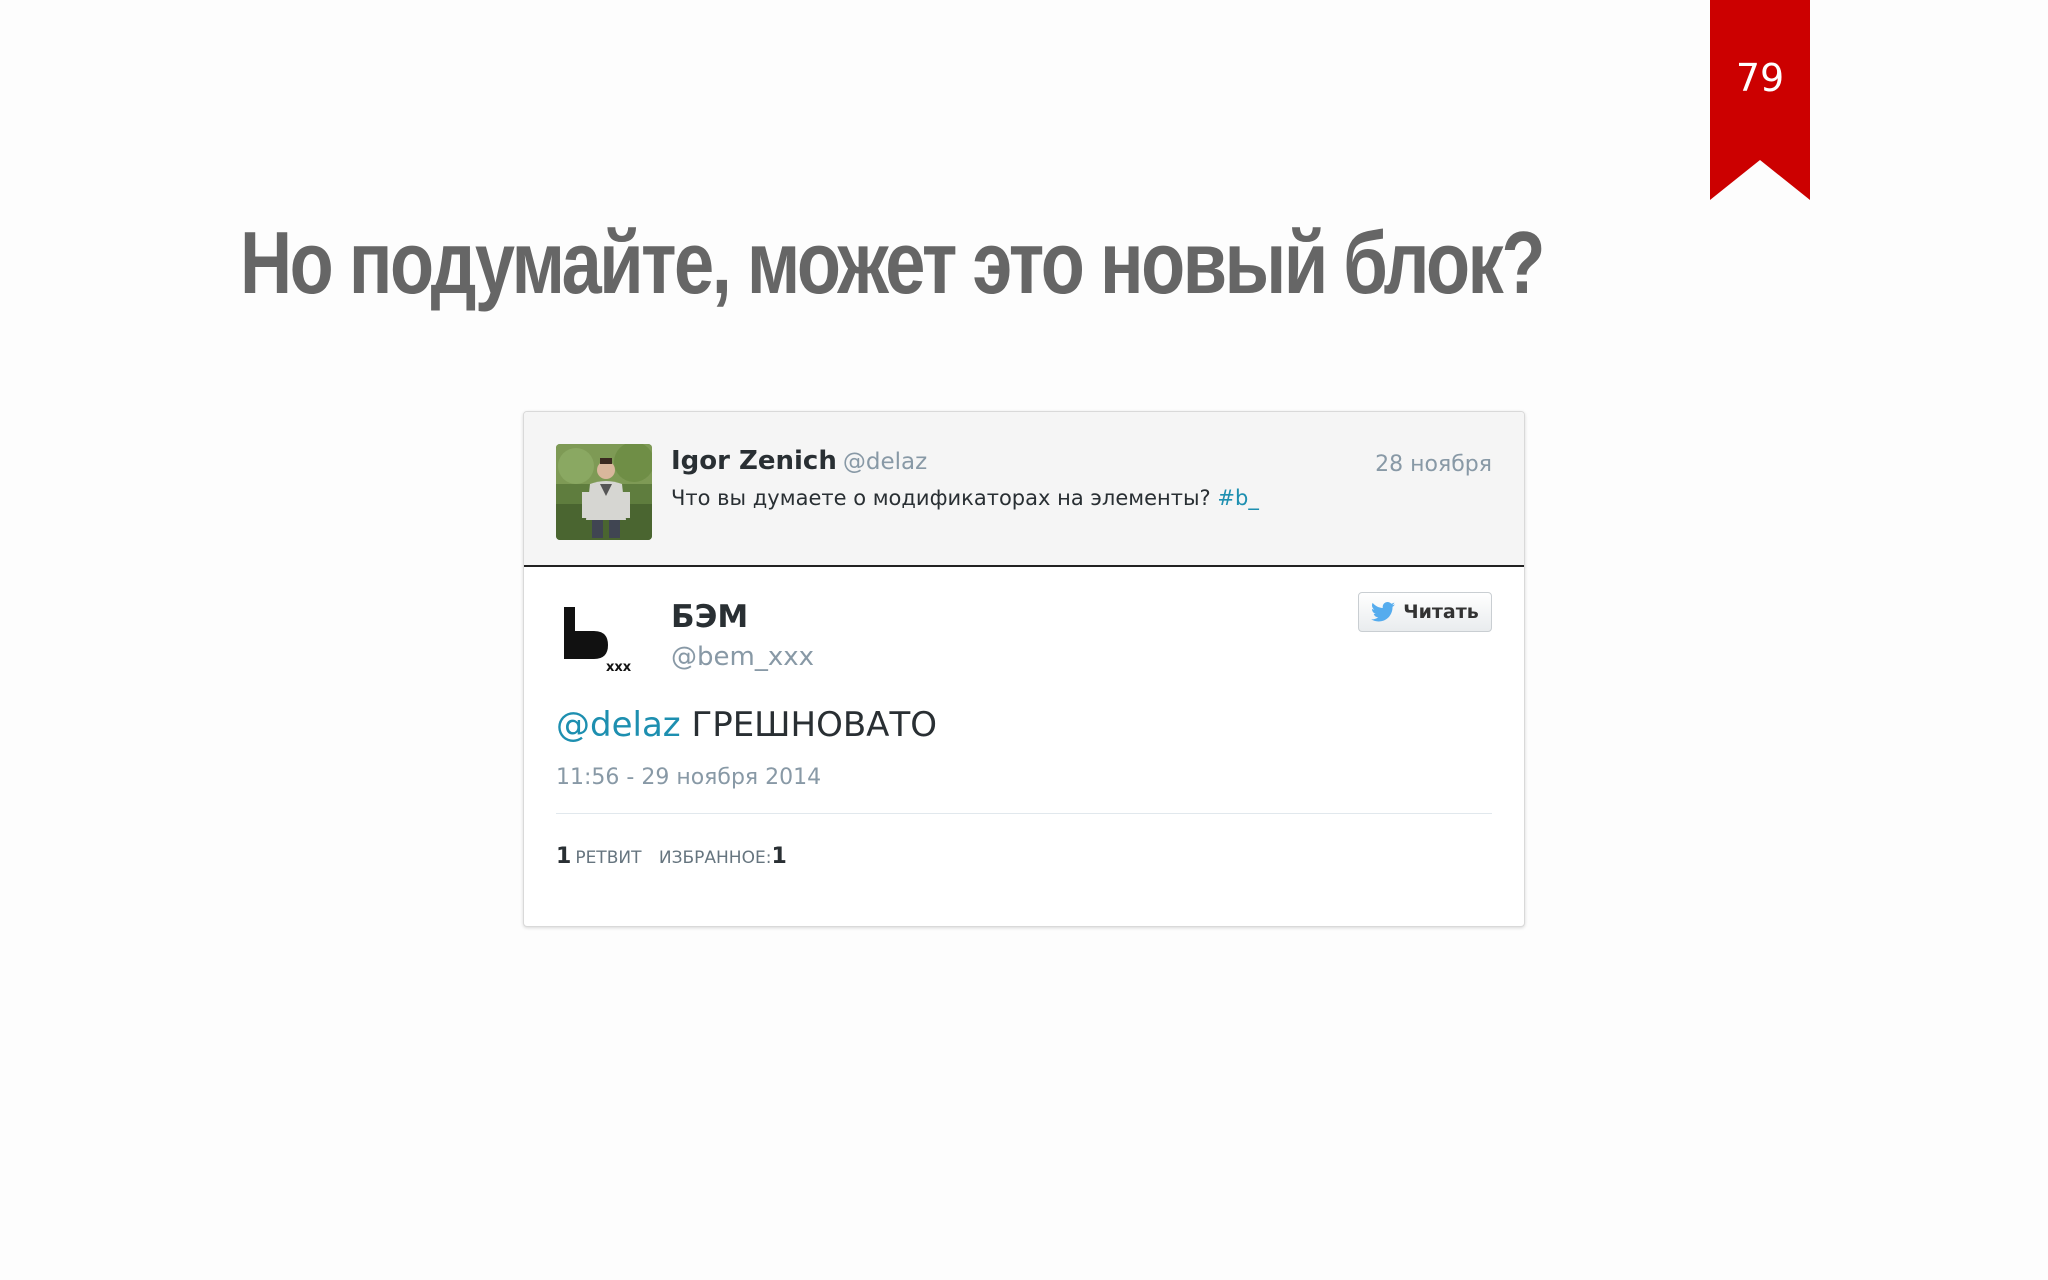 The image size is (2048, 1280). What do you see at coordinates (564, 856) in the screenshot?
I see `retweets-count: 1` at bounding box center [564, 856].